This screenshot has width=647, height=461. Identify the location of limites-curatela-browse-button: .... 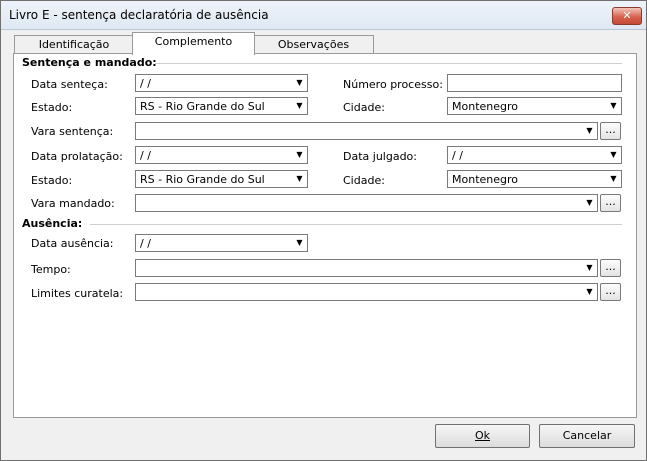
(610, 292).